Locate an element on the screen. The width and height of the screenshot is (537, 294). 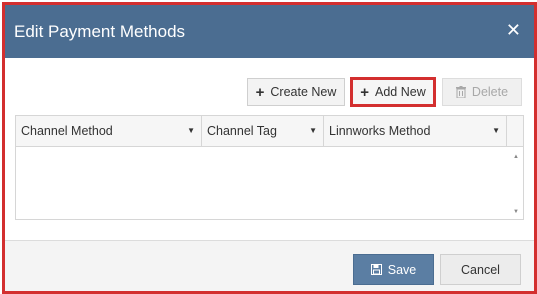
delete-button: Delete is located at coordinates (482, 92).